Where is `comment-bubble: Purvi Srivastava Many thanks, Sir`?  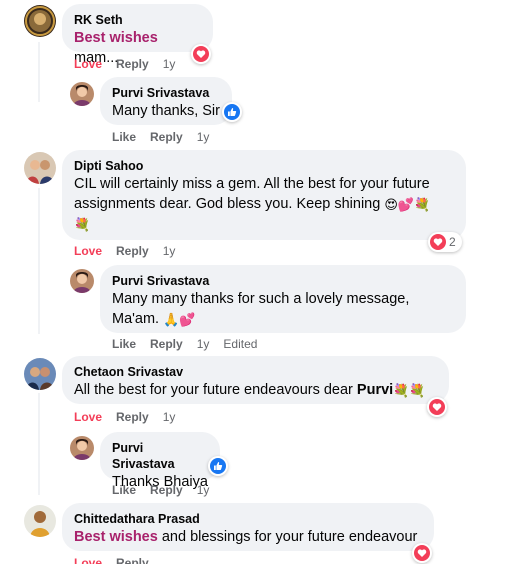 comment-bubble: Purvi Srivastava Many thanks, Sir is located at coordinates (166, 101).